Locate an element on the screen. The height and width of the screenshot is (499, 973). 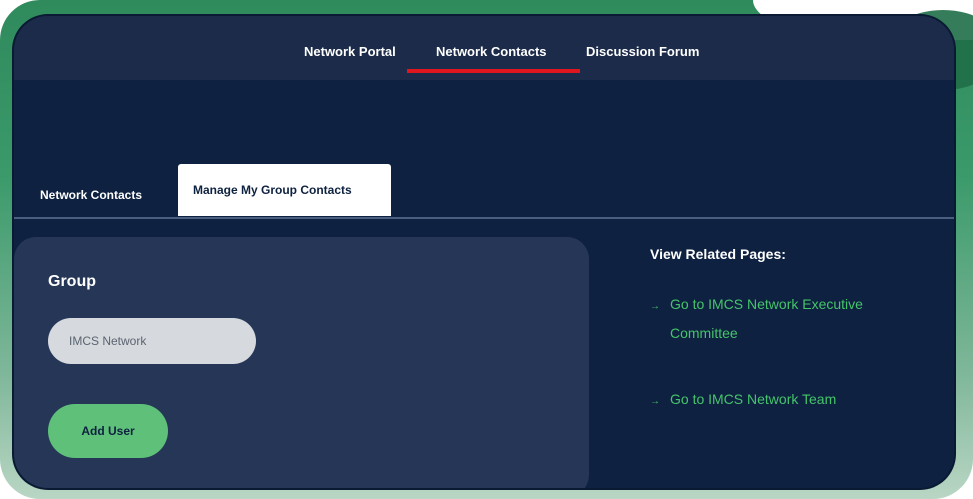
link-executive-committee: → Go to IMCS Network Executive Committee is located at coordinates (790, 318).